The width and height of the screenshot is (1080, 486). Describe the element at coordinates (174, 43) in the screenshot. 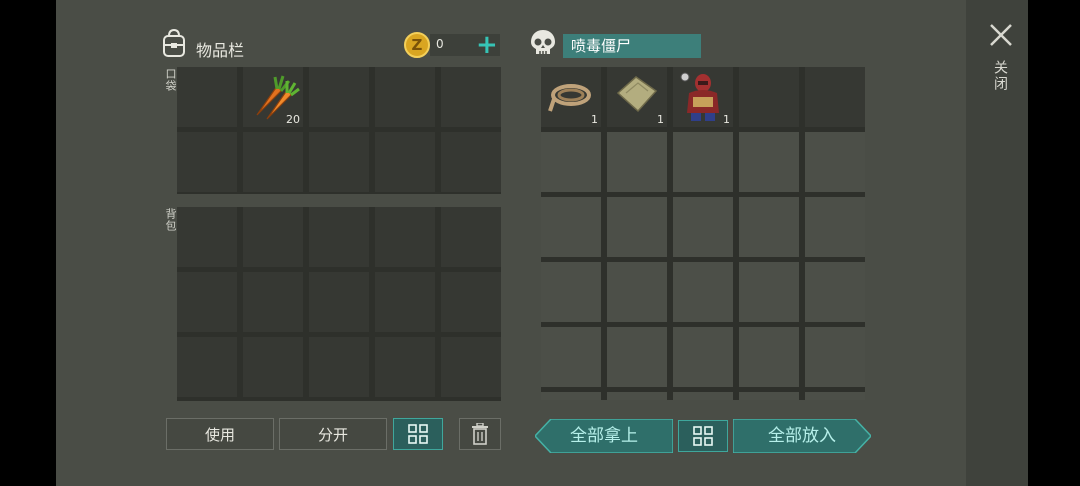

I see `backpack-icon` at that location.